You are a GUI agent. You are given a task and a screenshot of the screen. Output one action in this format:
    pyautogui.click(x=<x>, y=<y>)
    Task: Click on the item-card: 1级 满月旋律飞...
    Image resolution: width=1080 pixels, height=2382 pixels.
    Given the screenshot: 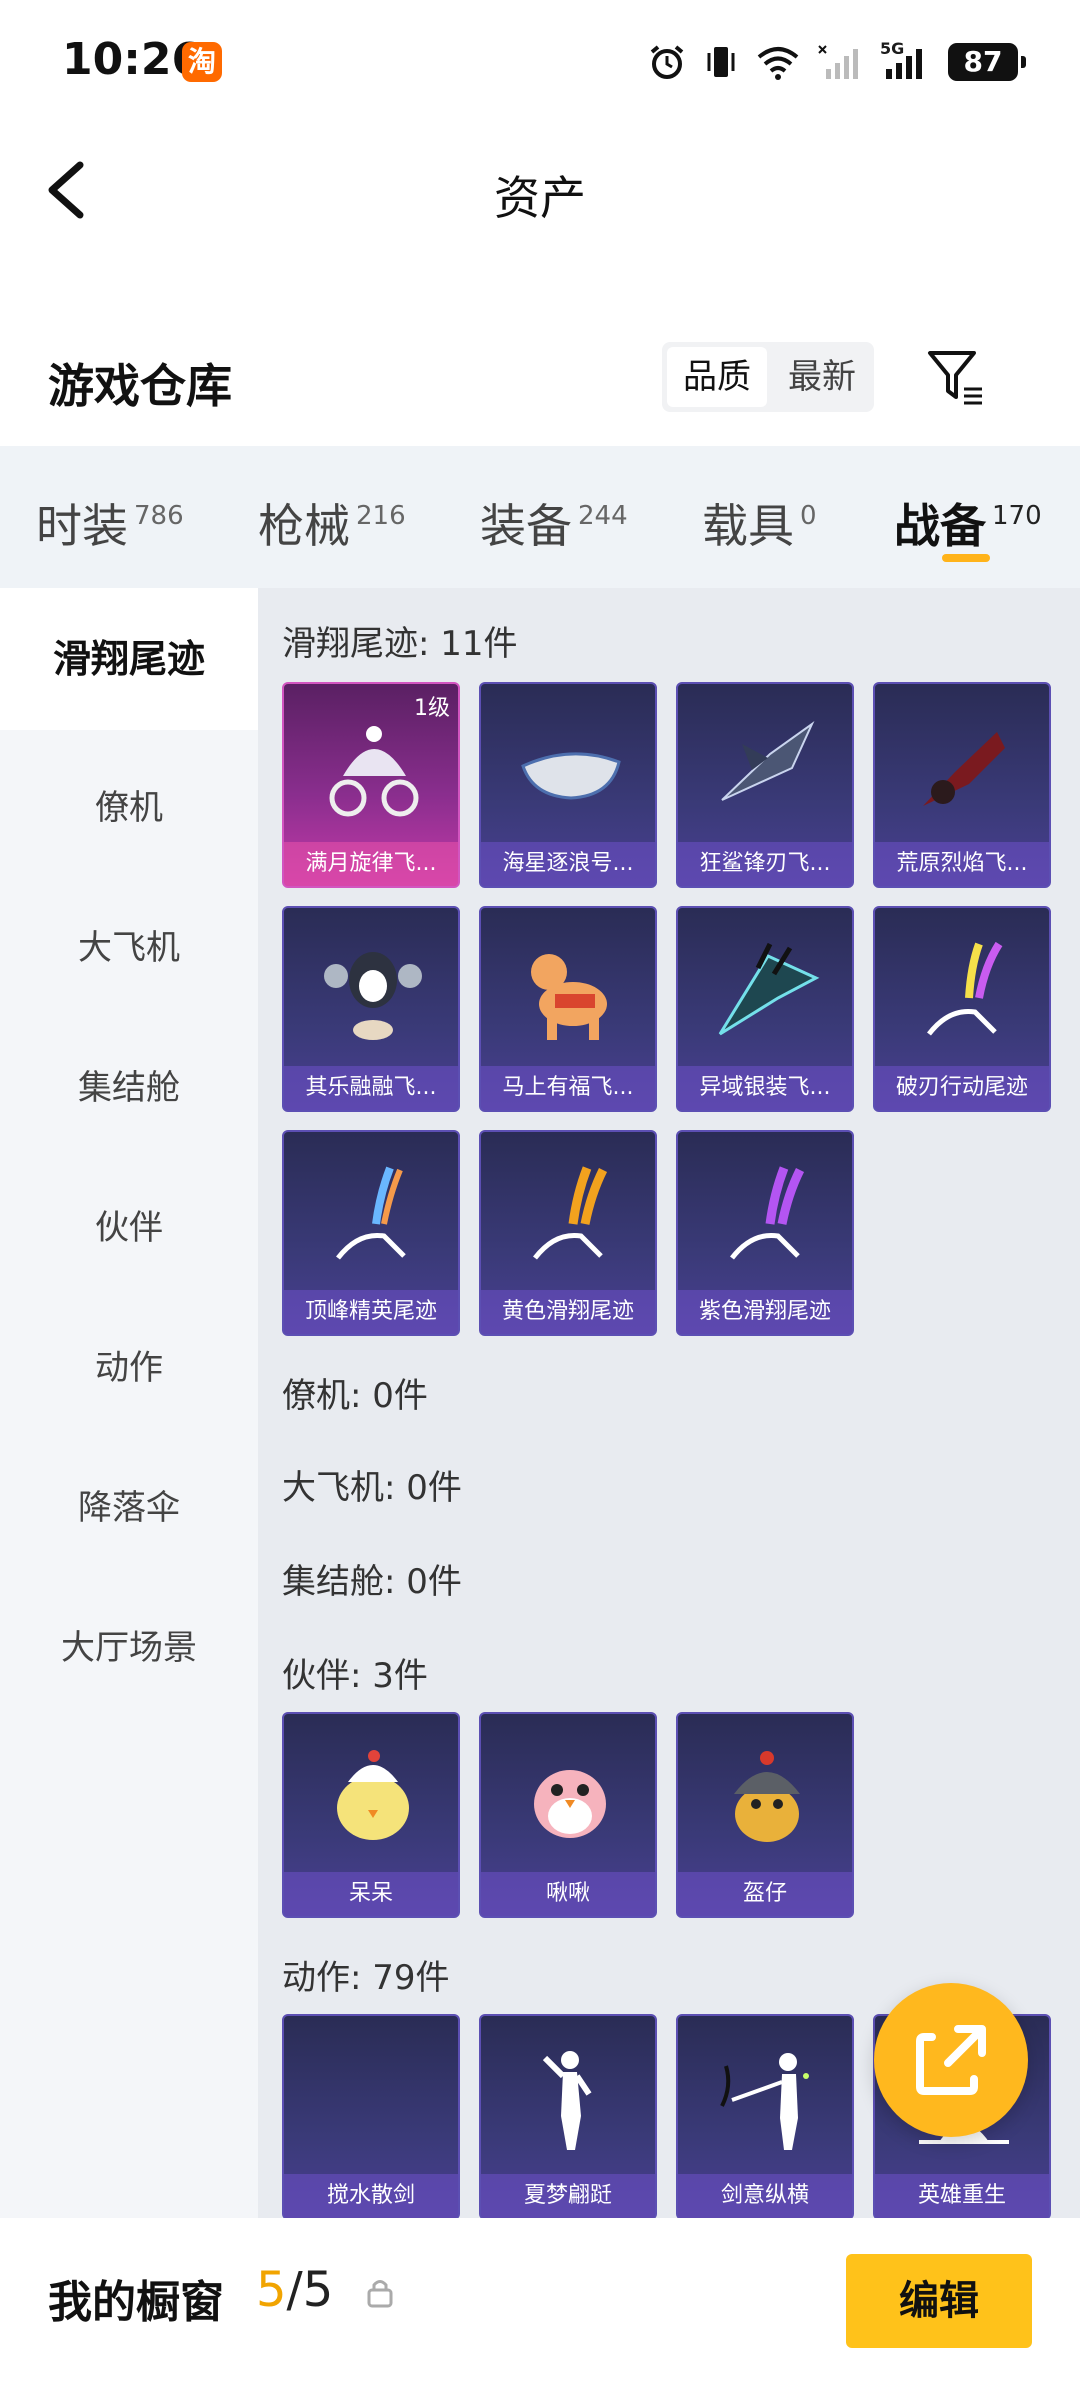 What is the action you would take?
    pyautogui.click(x=371, y=785)
    